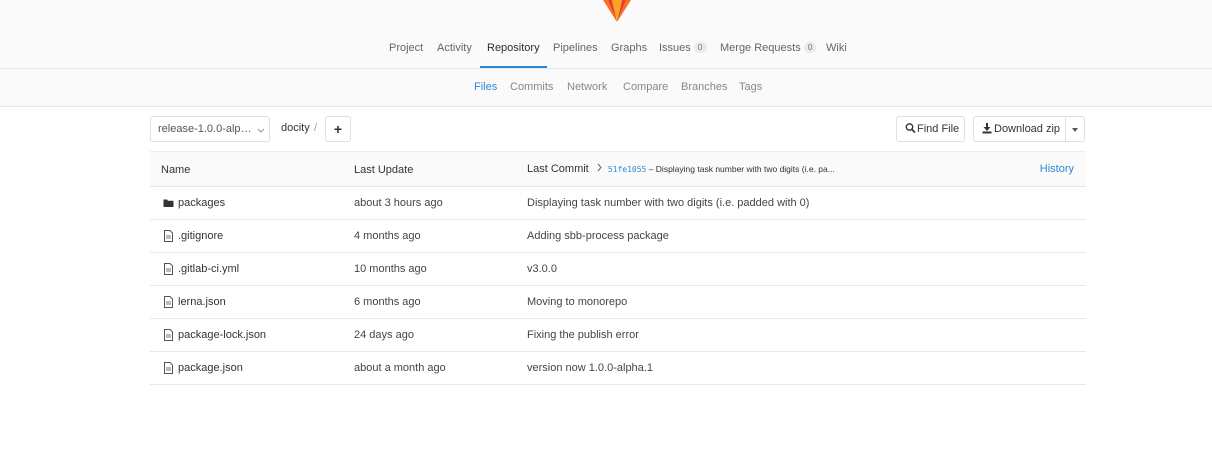 Image resolution: width=1212 pixels, height=473 pixels. I want to click on commit-message: v3.0.0, so click(542, 269).